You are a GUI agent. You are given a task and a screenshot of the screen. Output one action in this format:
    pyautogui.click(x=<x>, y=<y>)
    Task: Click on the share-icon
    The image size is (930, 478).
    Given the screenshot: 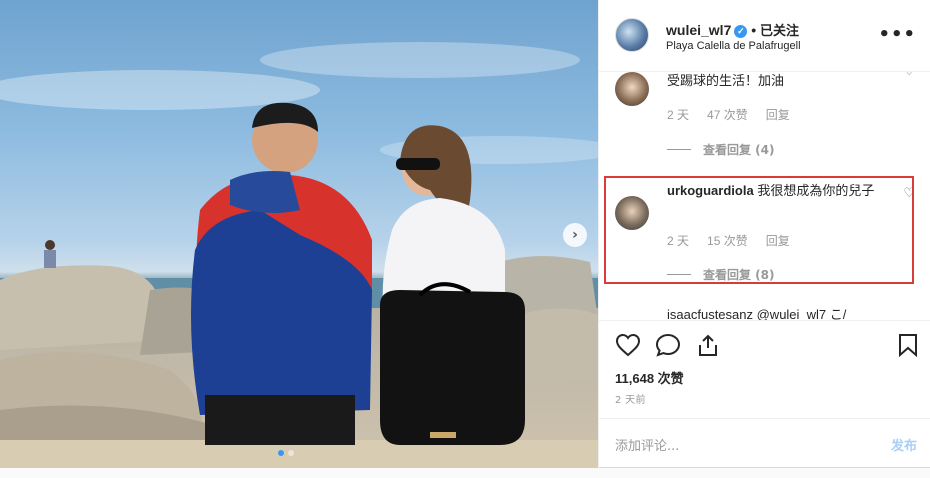 What is the action you would take?
    pyautogui.click(x=708, y=345)
    